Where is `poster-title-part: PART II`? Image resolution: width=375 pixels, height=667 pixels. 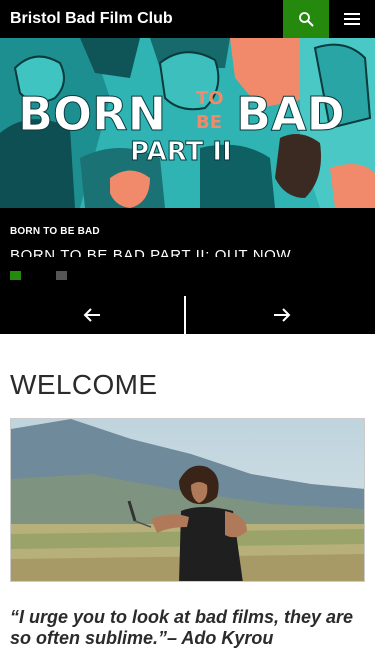 poster-title-part: PART II is located at coordinates (181, 152).